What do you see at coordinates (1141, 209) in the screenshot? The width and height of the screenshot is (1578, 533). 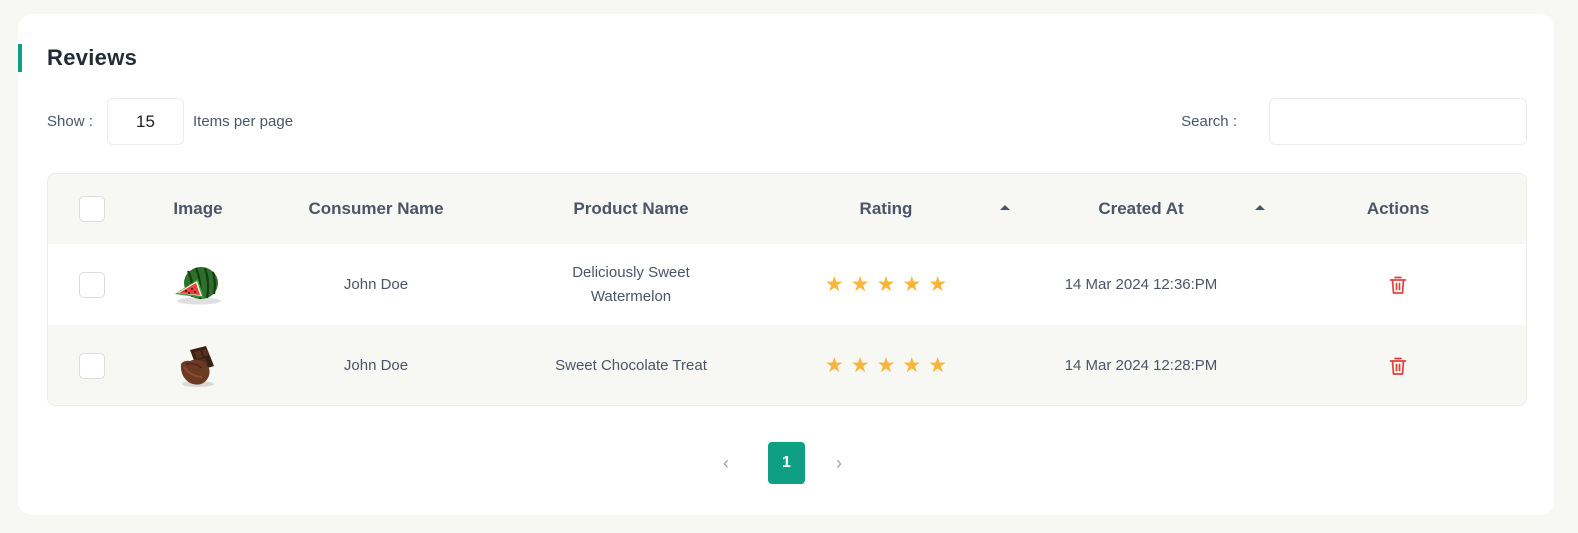 I see `header-created-at: Created At` at bounding box center [1141, 209].